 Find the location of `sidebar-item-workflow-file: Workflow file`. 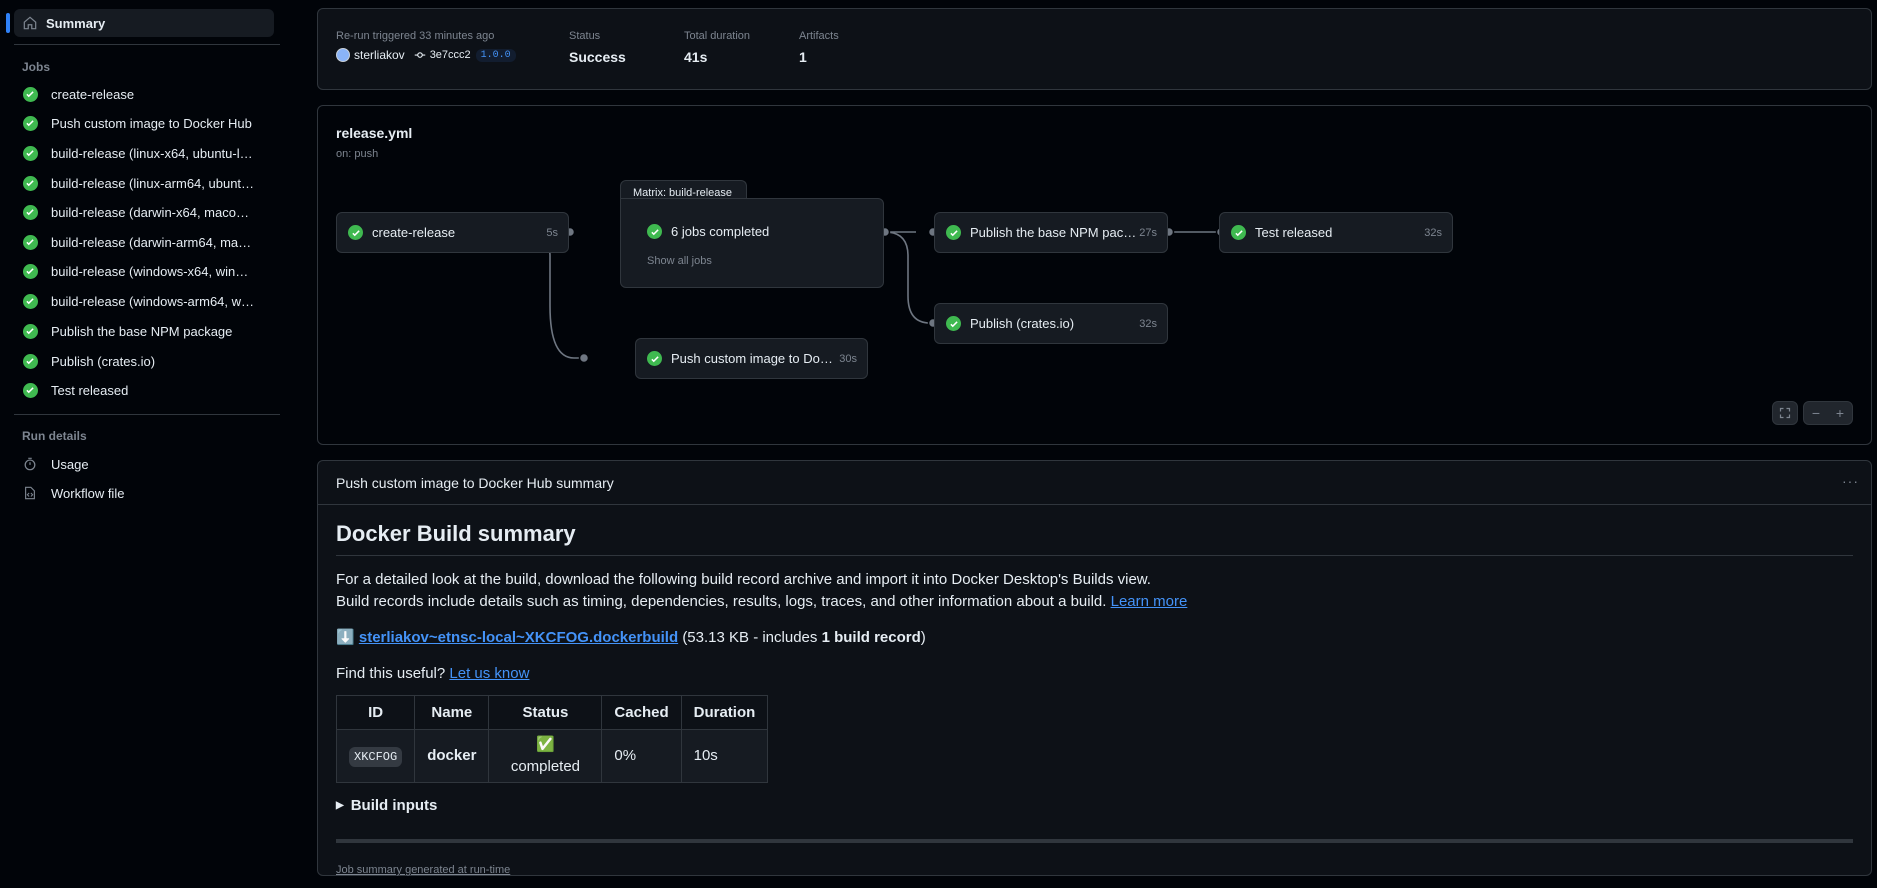

sidebar-item-workflow-file: Workflow file is located at coordinates (144, 493).